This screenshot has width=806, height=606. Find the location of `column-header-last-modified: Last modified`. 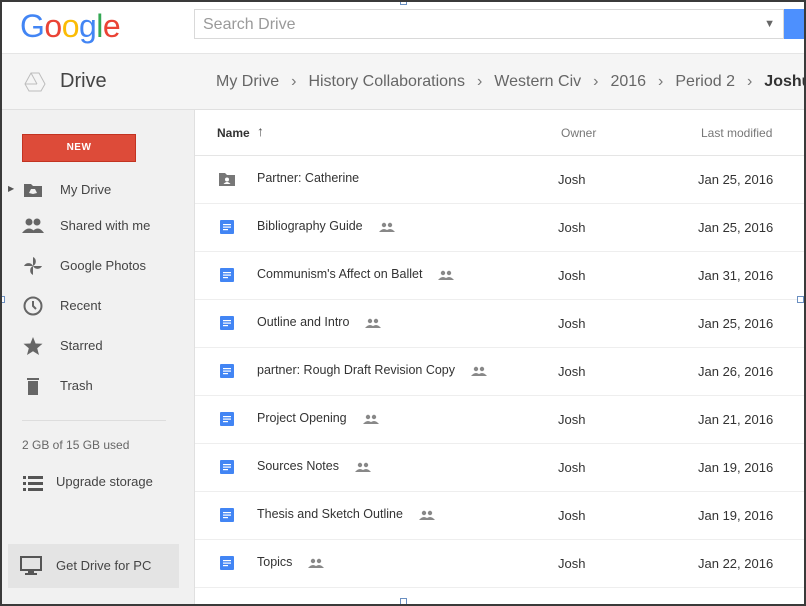

column-header-last-modified: Last modified is located at coordinates (736, 133).